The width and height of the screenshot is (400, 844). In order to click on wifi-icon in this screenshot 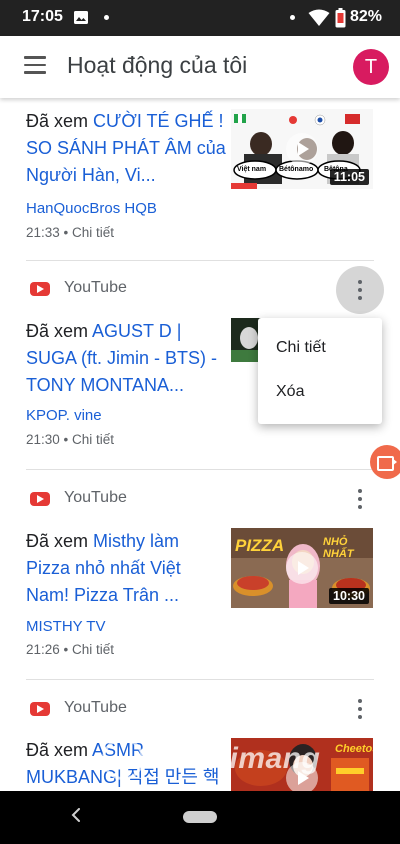, I will do `click(319, 17)`.